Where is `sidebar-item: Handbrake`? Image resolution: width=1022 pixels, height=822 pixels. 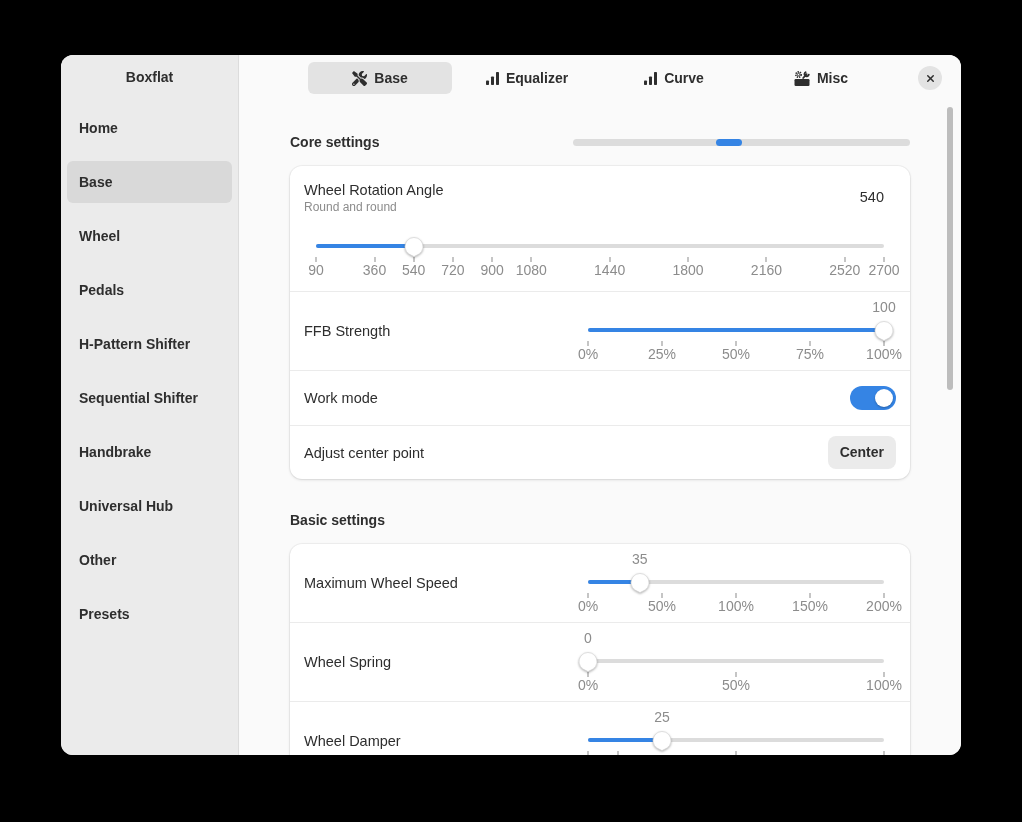
sidebar-item: Handbrake is located at coordinates (149, 452).